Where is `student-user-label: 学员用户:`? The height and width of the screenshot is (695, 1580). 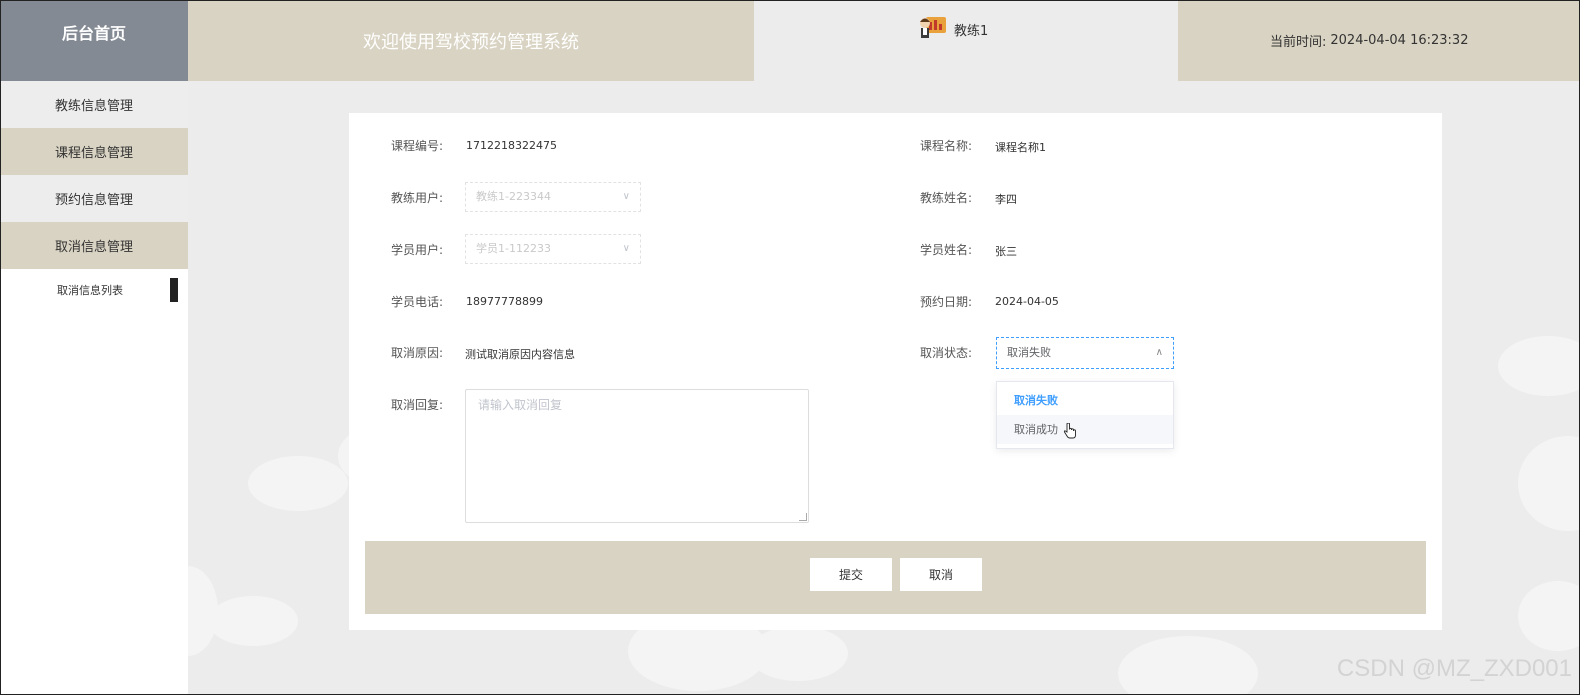 student-user-label: 学员用户: is located at coordinates (416, 250).